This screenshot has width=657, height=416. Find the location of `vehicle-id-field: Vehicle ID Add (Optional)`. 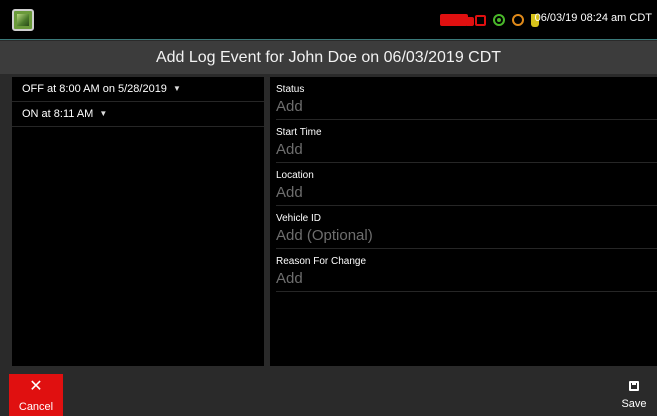

vehicle-id-field: Vehicle ID Add (Optional) is located at coordinates (466, 227).